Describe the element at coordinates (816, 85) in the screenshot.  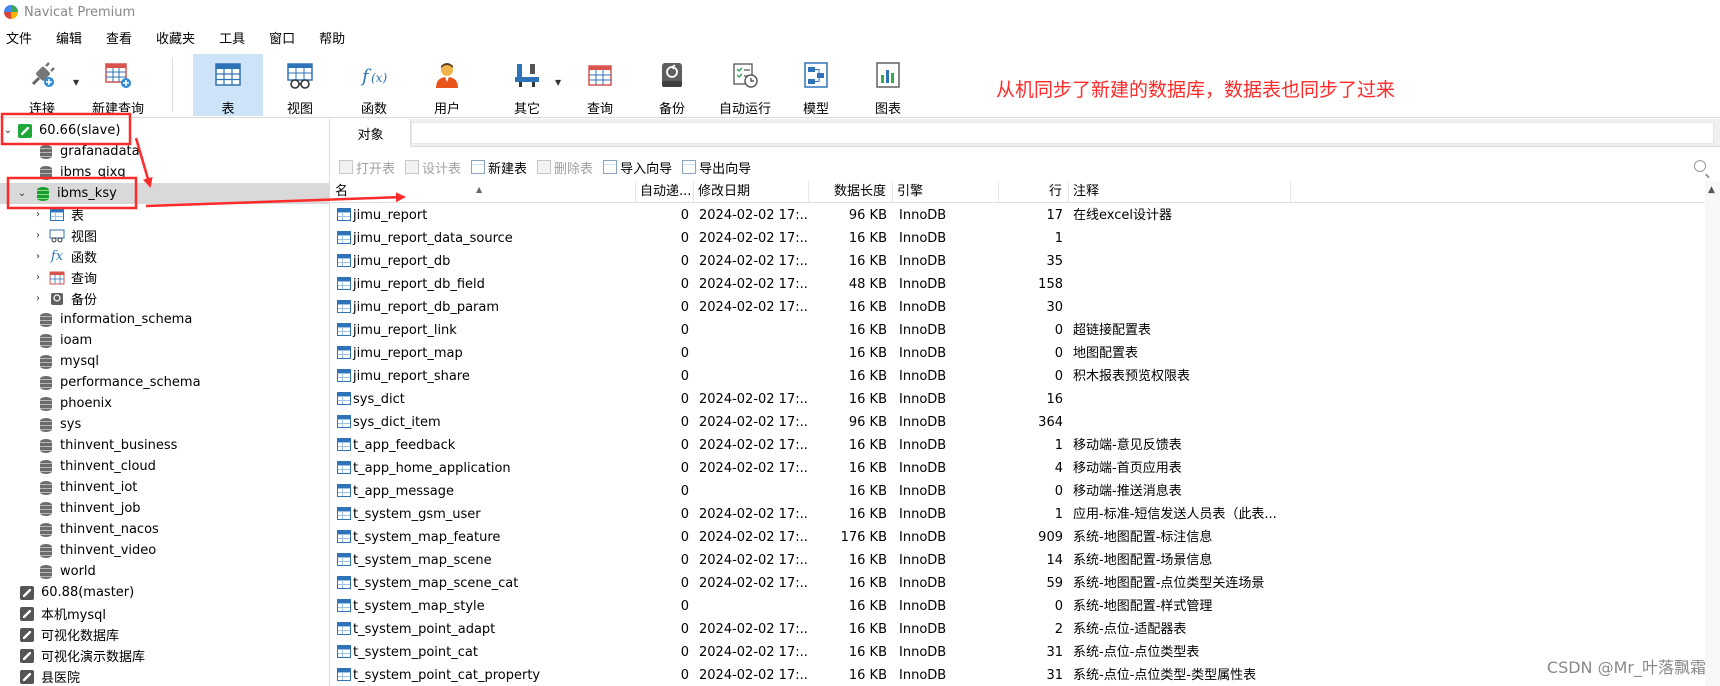
I see `toolbar-model-button: 模型` at that location.